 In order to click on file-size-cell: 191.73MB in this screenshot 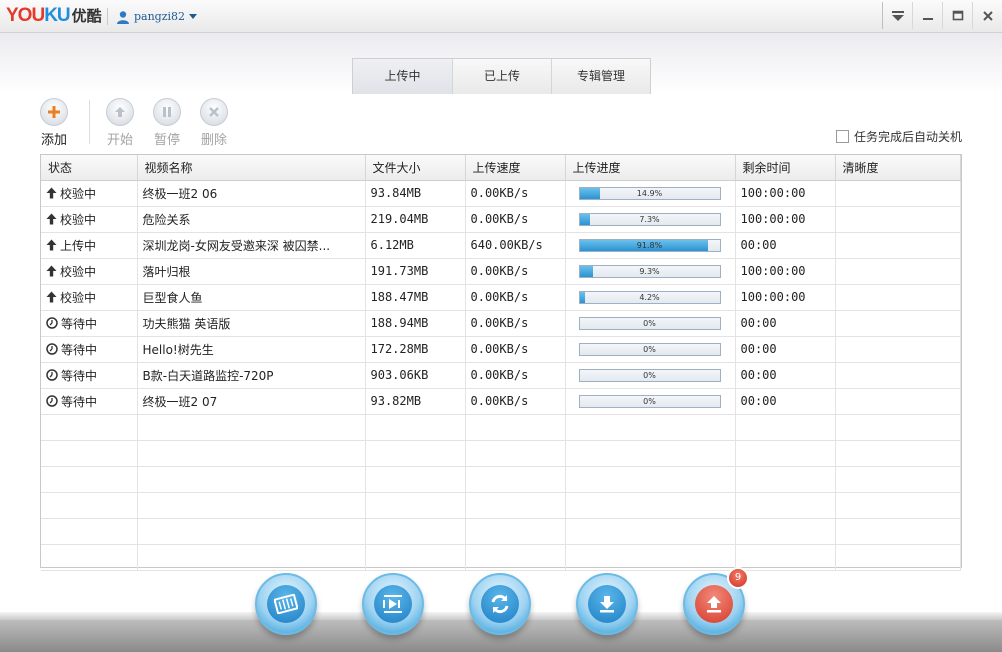, I will do `click(415, 271)`.